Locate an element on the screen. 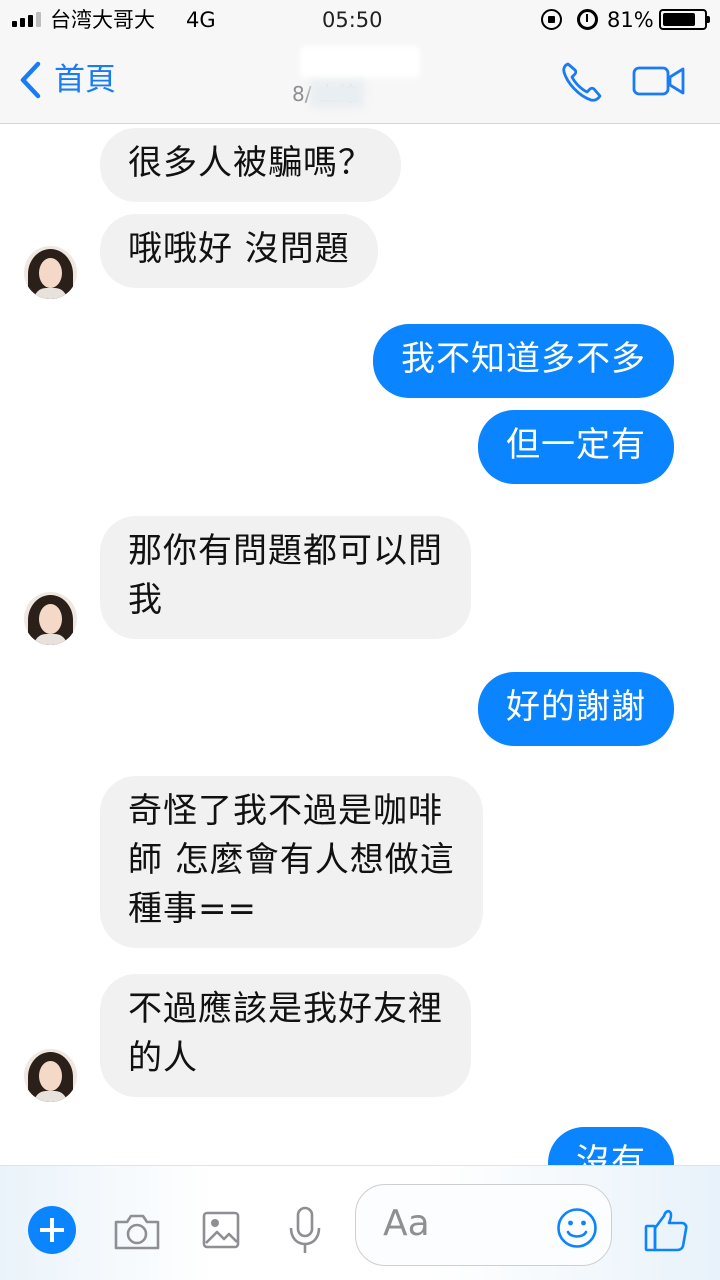 The width and height of the screenshot is (720, 1280). message-text-line: 奇怪了我不過是咖啡 is located at coordinates (285, 811).